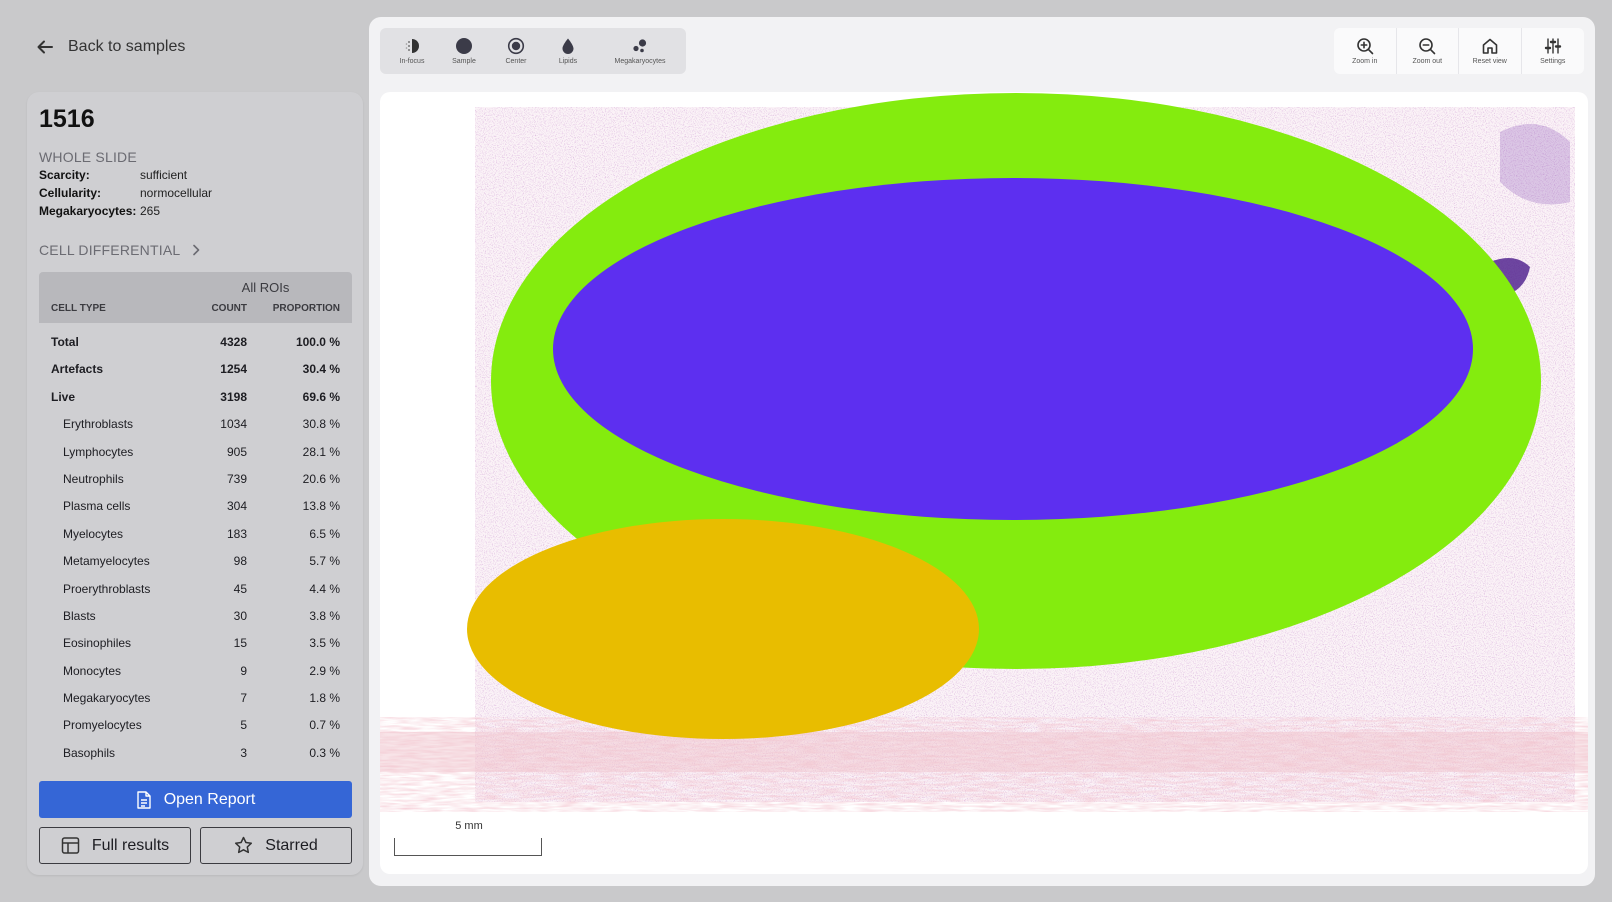 The width and height of the screenshot is (1612, 902). I want to click on full-results-label: Full results, so click(130, 845).